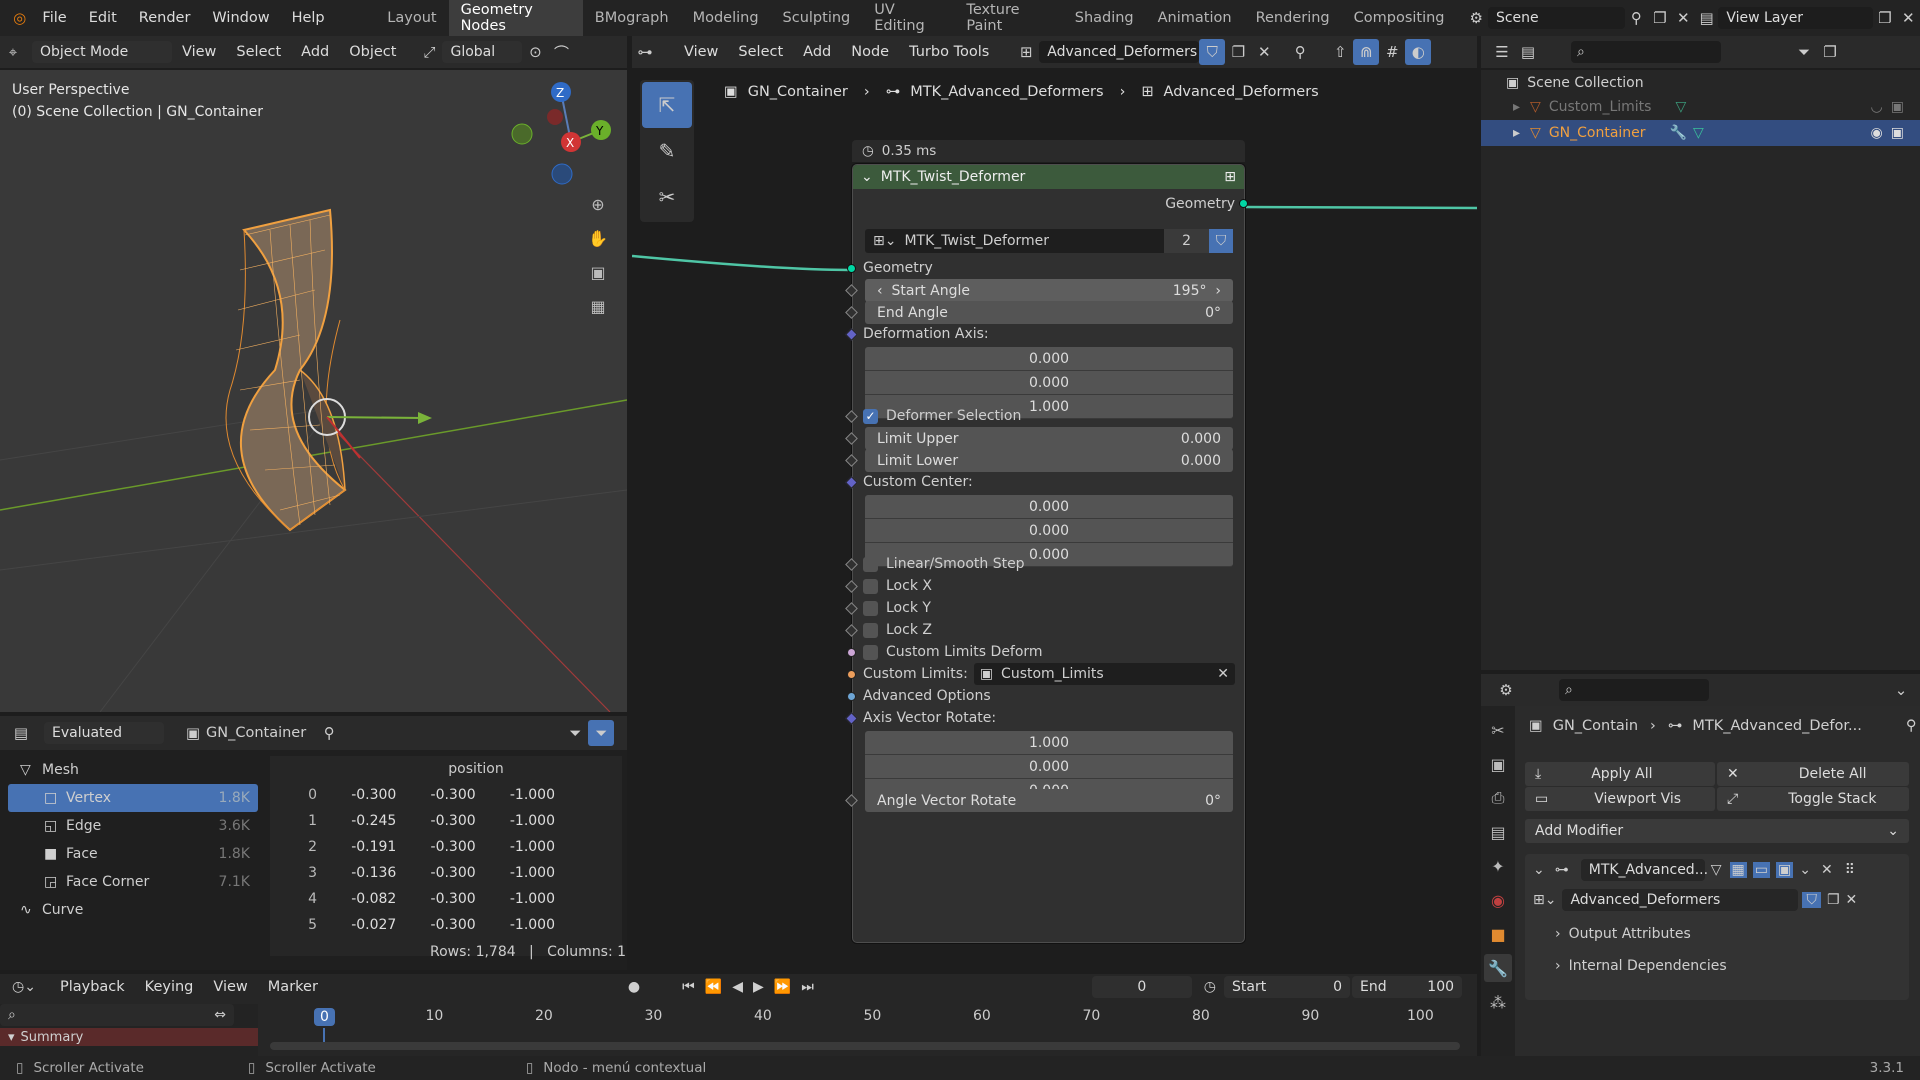 This screenshot has height=1080, width=1920. I want to click on lock-y-checkbox: Lock Y, so click(1049, 608).